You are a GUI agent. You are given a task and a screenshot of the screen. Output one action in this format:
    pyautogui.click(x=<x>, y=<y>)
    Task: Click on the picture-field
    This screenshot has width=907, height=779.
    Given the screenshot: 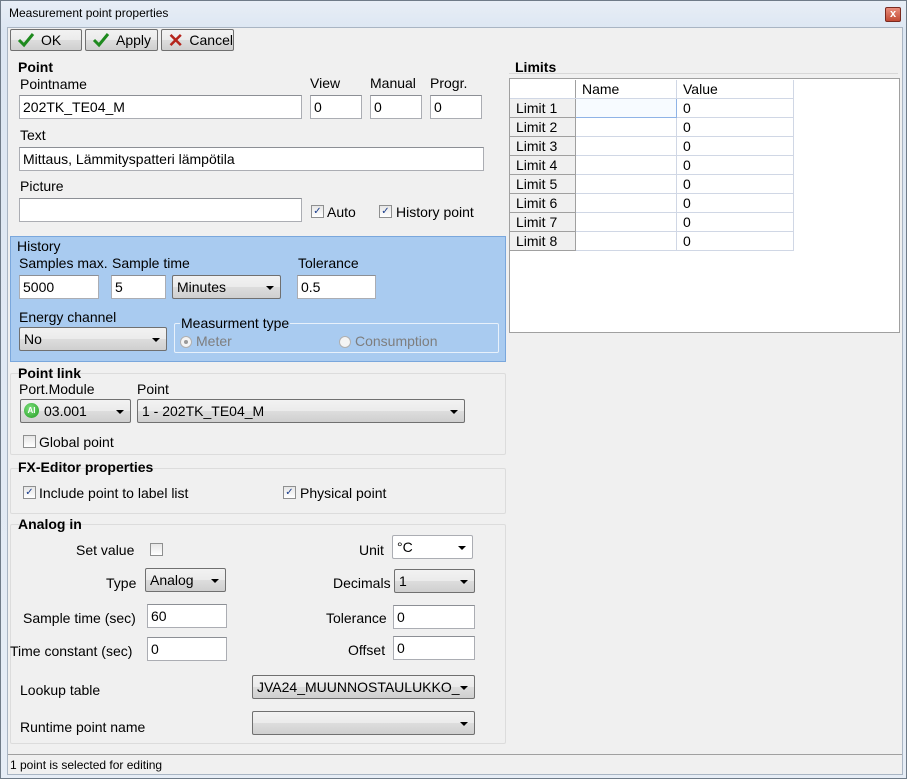 What is the action you would take?
    pyautogui.click(x=160, y=210)
    